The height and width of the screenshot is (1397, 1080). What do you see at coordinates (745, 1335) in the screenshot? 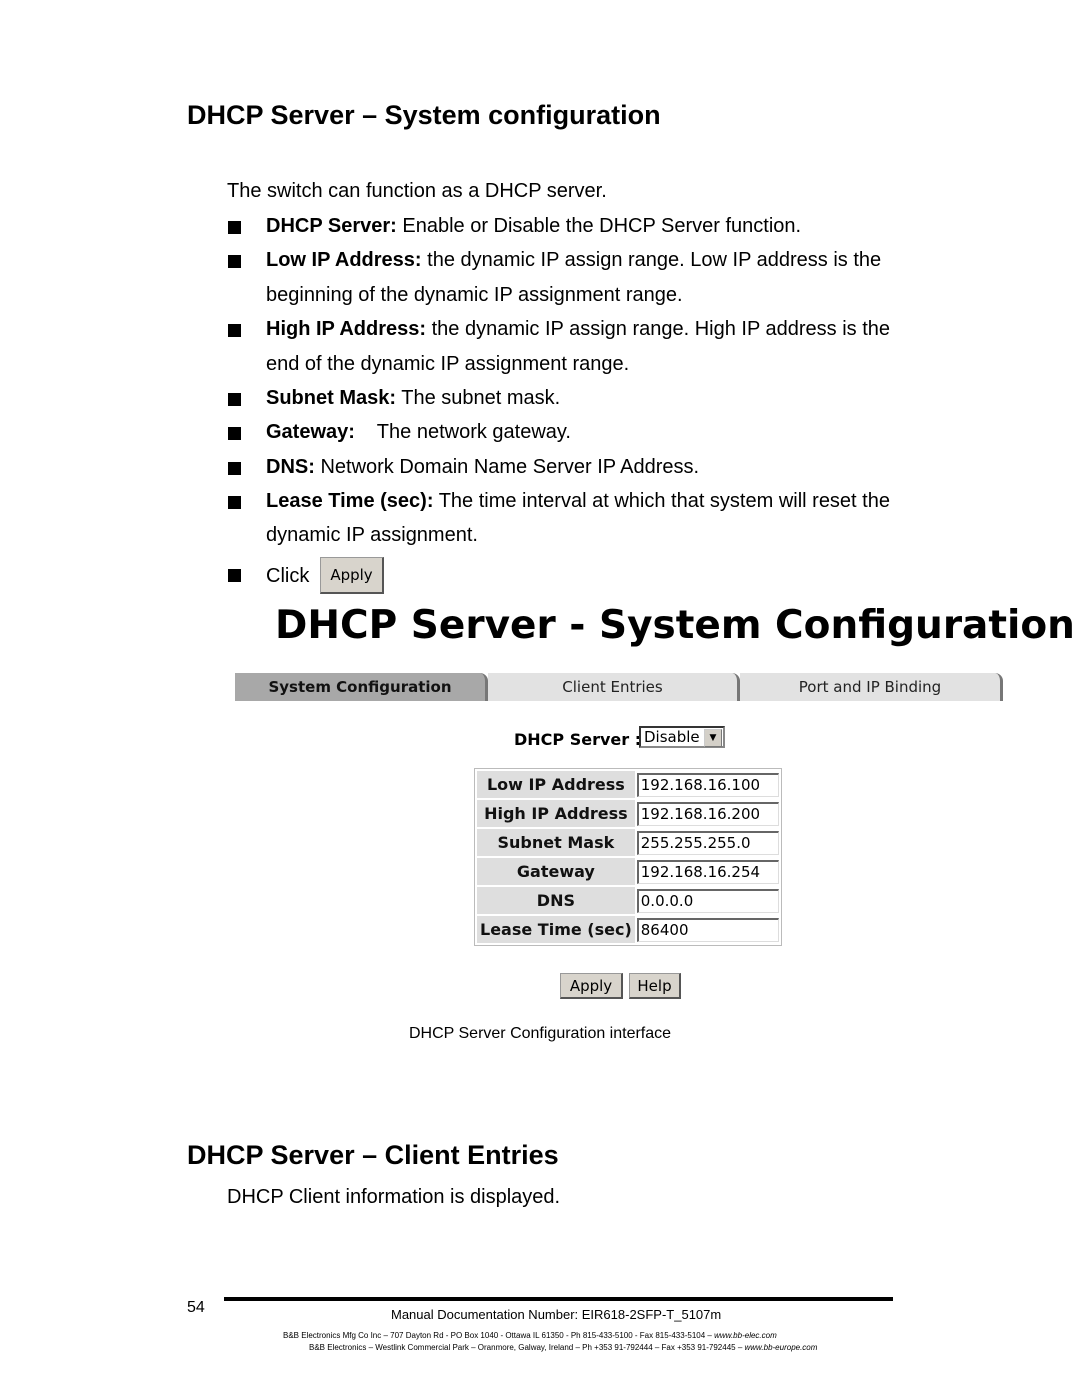
I see `link-bb-elec: www.bb-elec.com` at bounding box center [745, 1335].